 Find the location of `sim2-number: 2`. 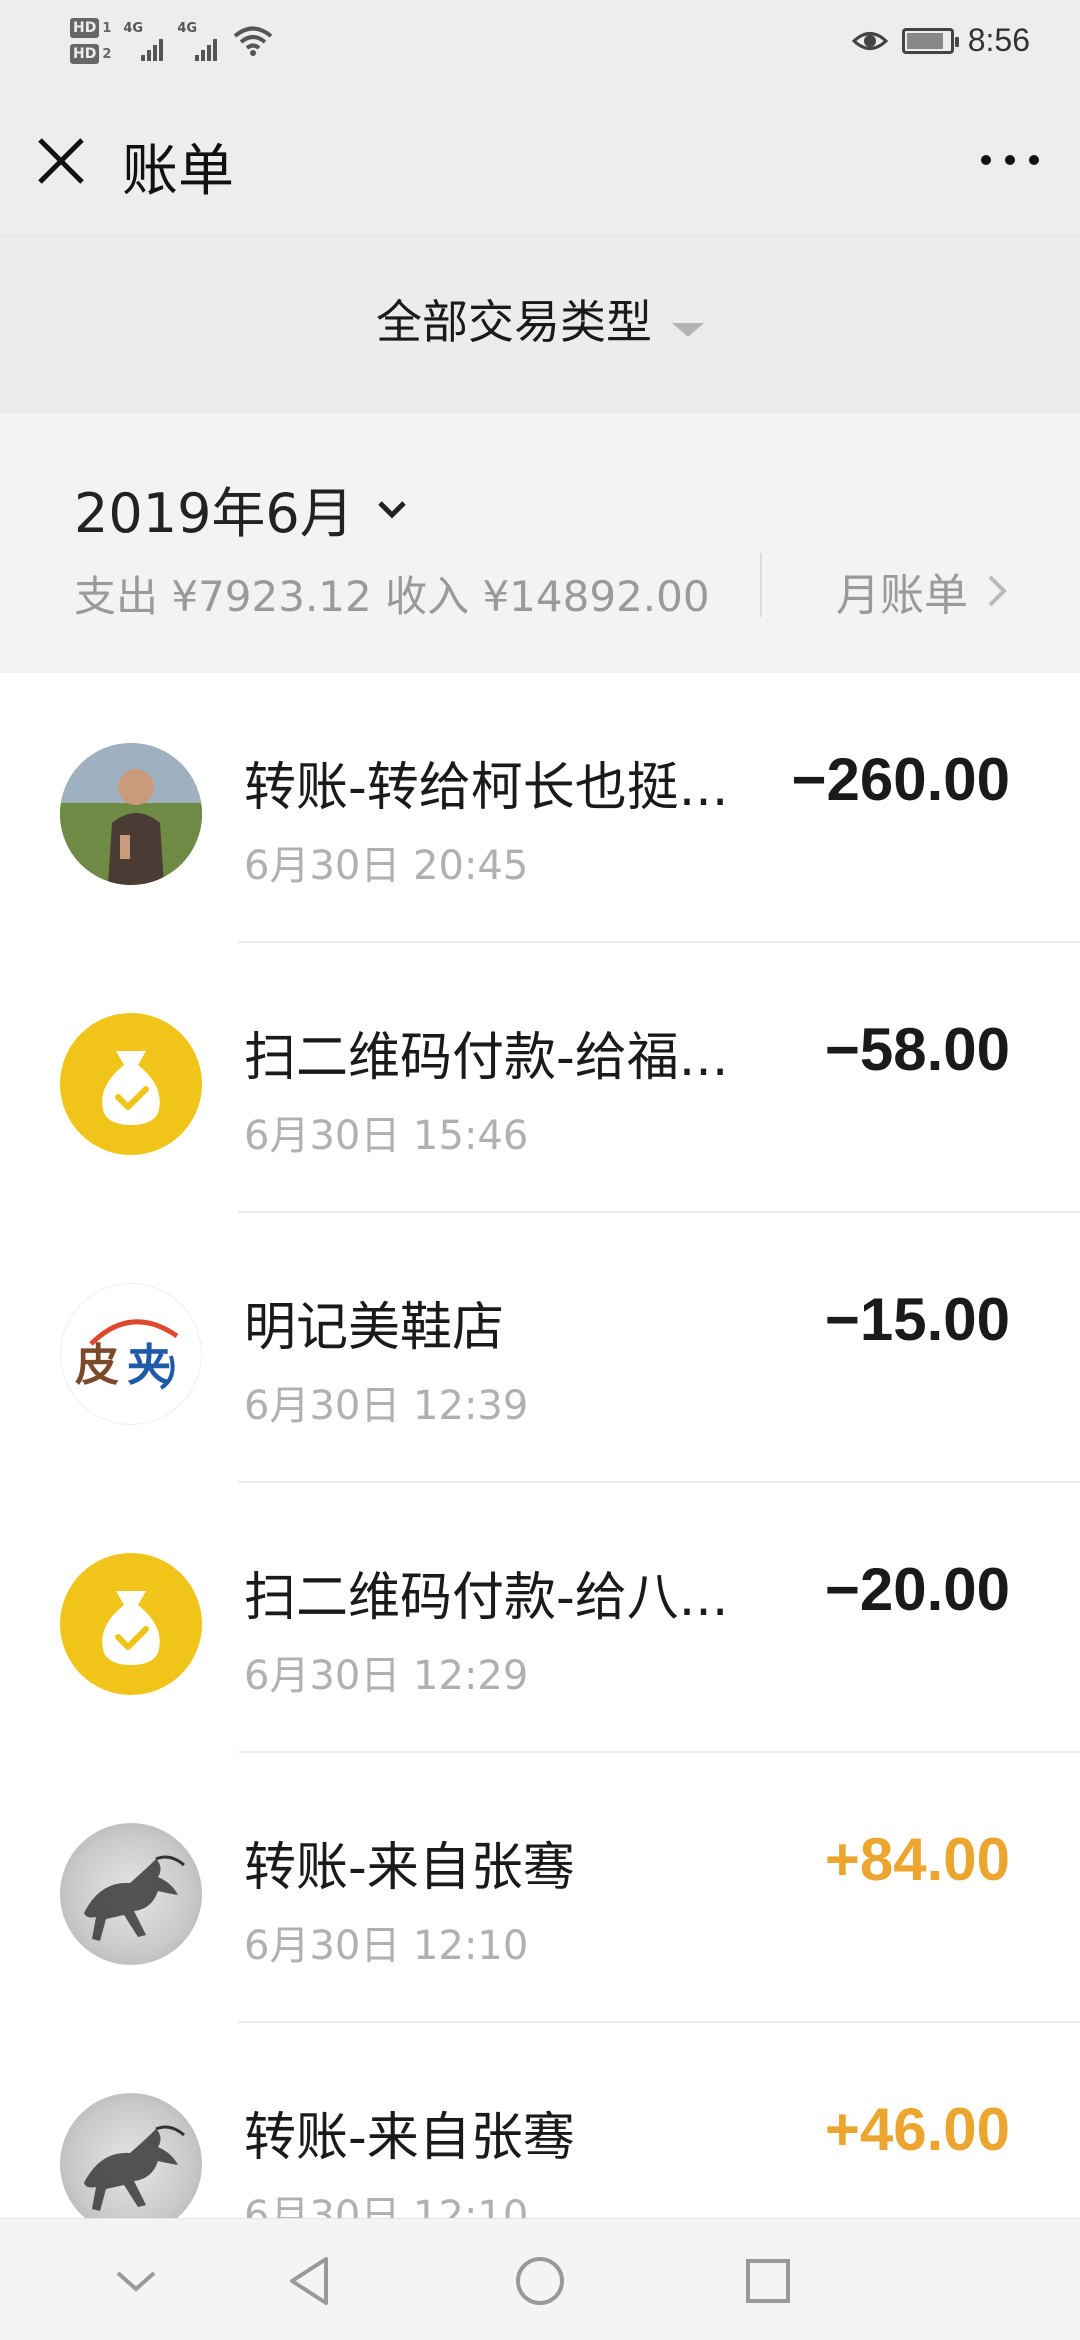

sim2-number: 2 is located at coordinates (107, 54).